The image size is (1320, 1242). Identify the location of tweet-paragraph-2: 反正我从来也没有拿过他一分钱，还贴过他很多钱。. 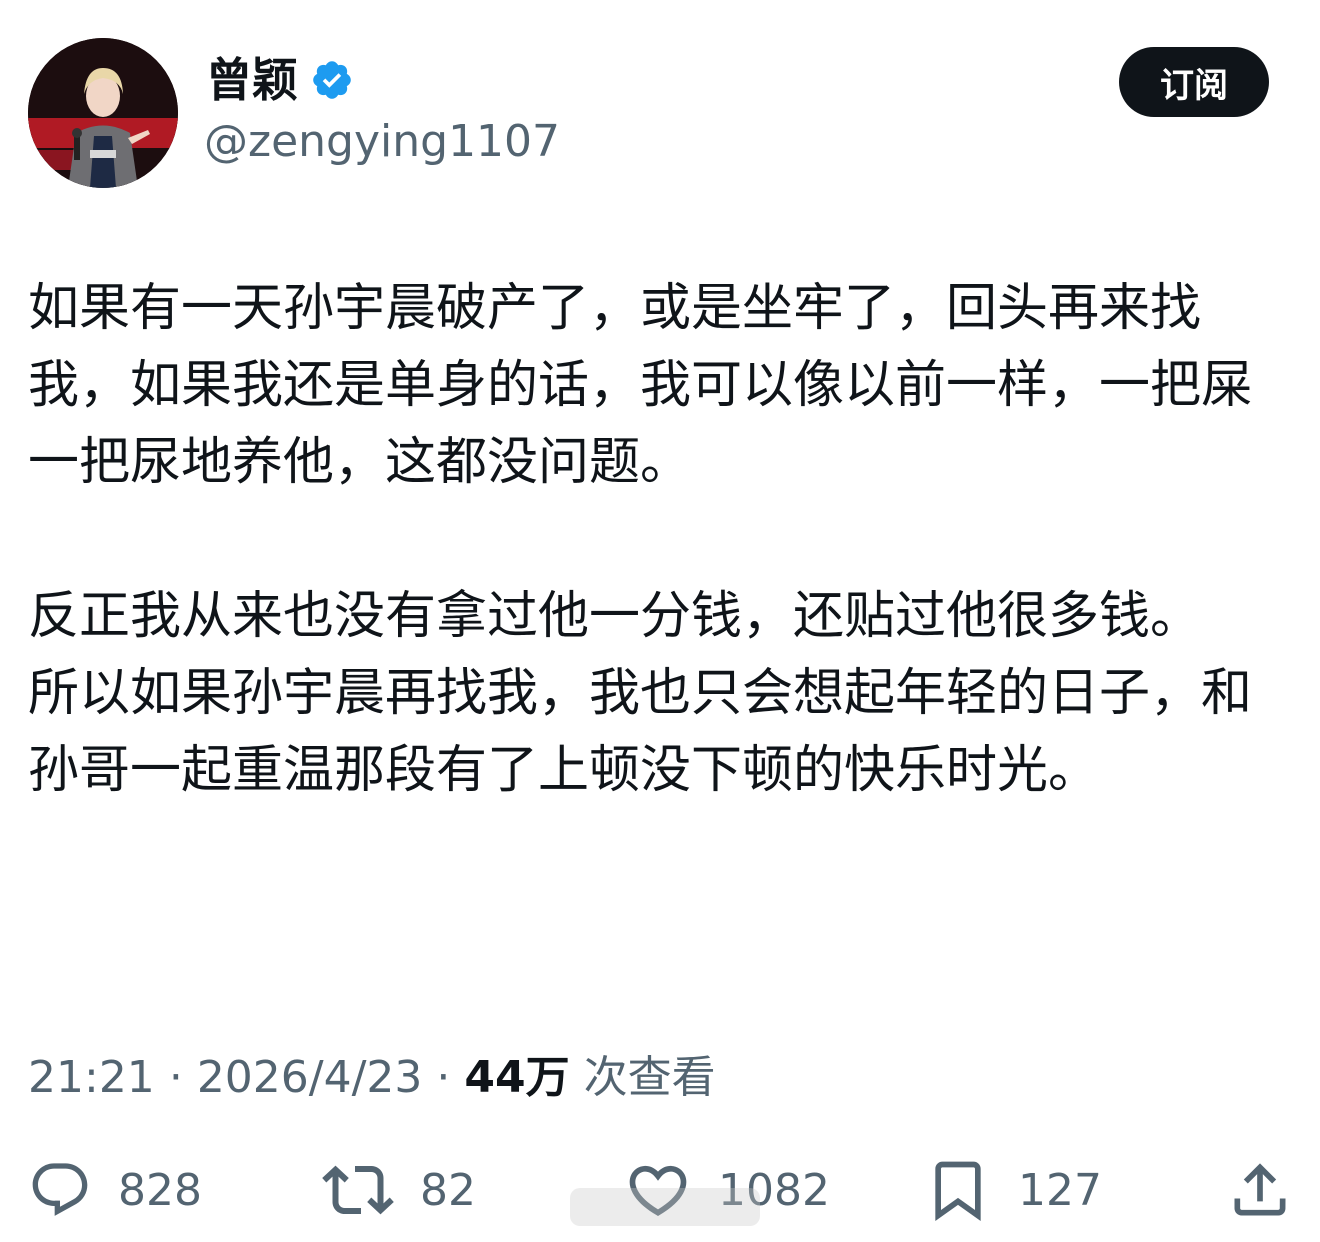
(615, 616).